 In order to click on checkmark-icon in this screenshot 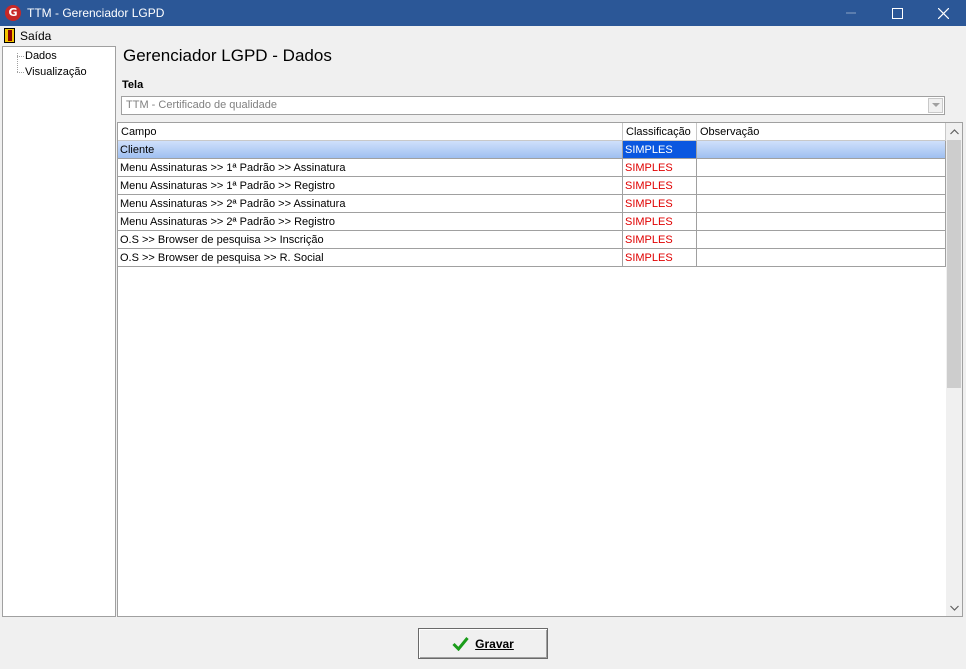, I will do `click(460, 644)`.